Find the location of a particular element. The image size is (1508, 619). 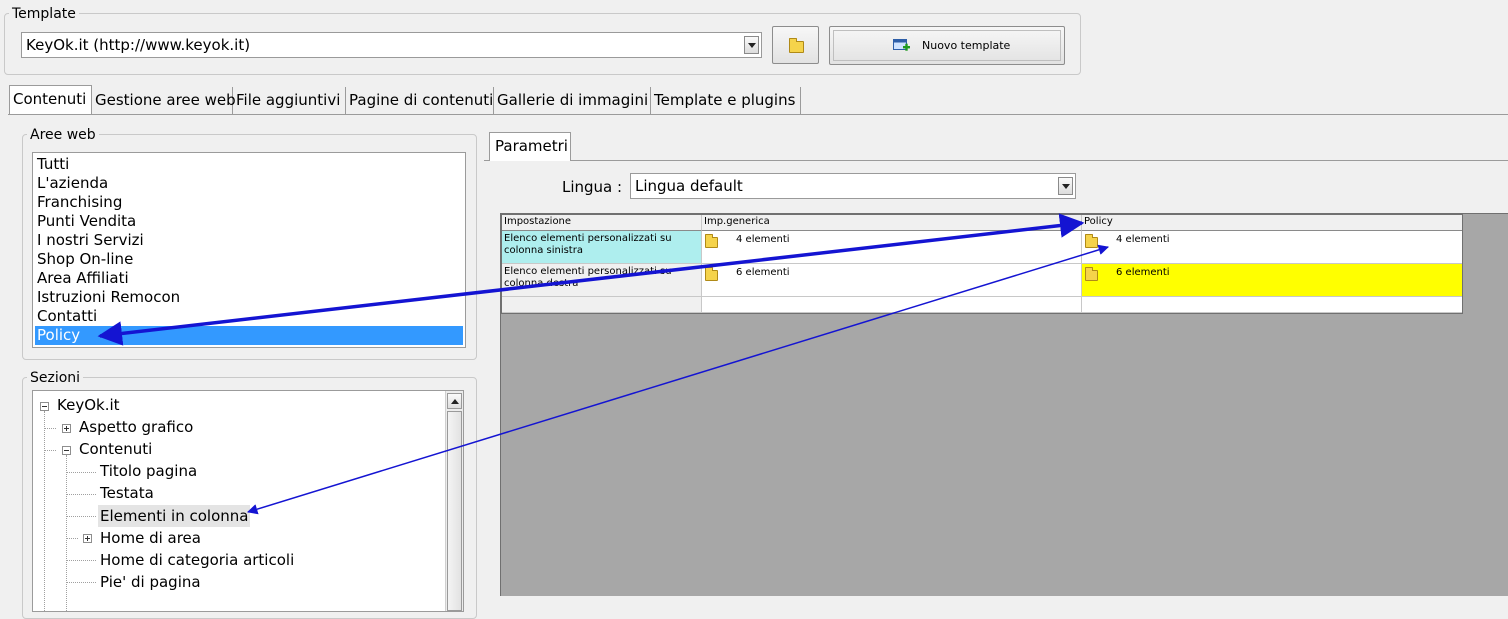

column-header-impostazione: Impostazione is located at coordinates (602, 223).